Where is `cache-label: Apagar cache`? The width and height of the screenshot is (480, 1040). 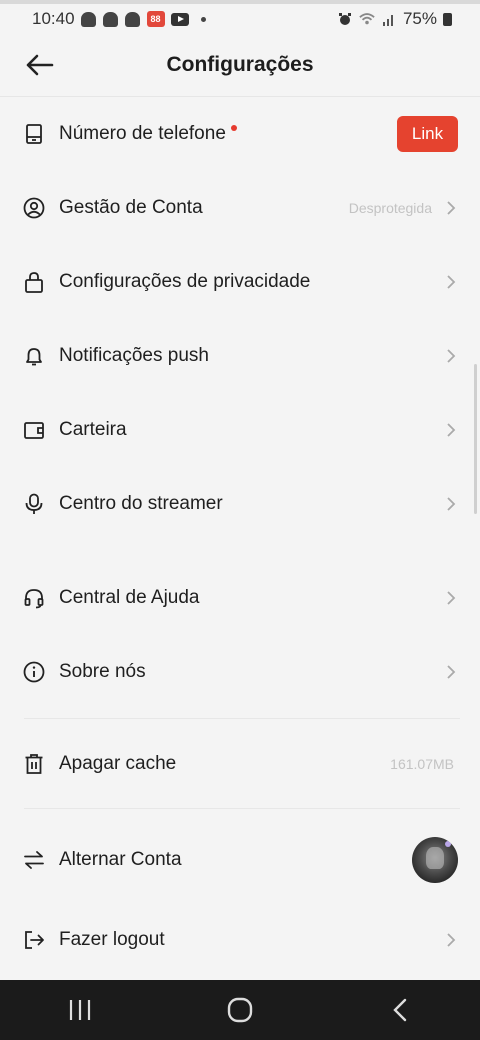 cache-label: Apagar cache is located at coordinates (118, 763).